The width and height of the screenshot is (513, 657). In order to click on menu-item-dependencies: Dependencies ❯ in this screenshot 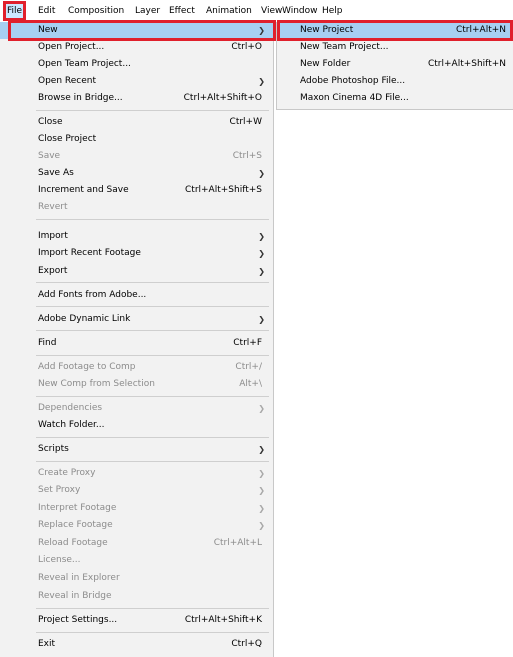, I will do `click(137, 408)`.